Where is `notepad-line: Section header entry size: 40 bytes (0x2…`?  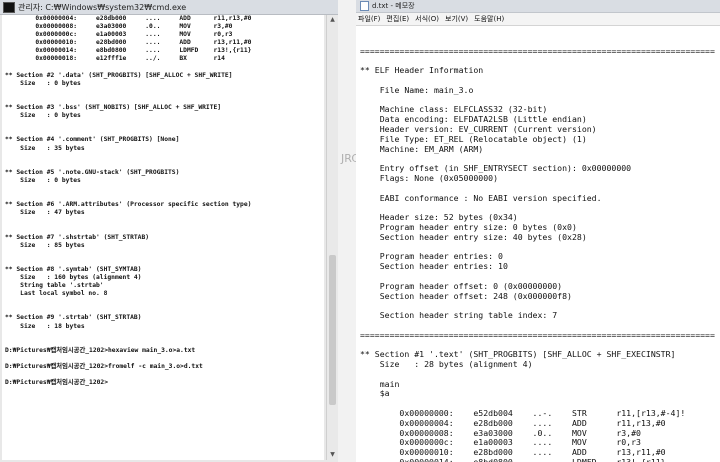 notepad-line: Section header entry size: 40 bytes (0x2… is located at coordinates (473, 236).